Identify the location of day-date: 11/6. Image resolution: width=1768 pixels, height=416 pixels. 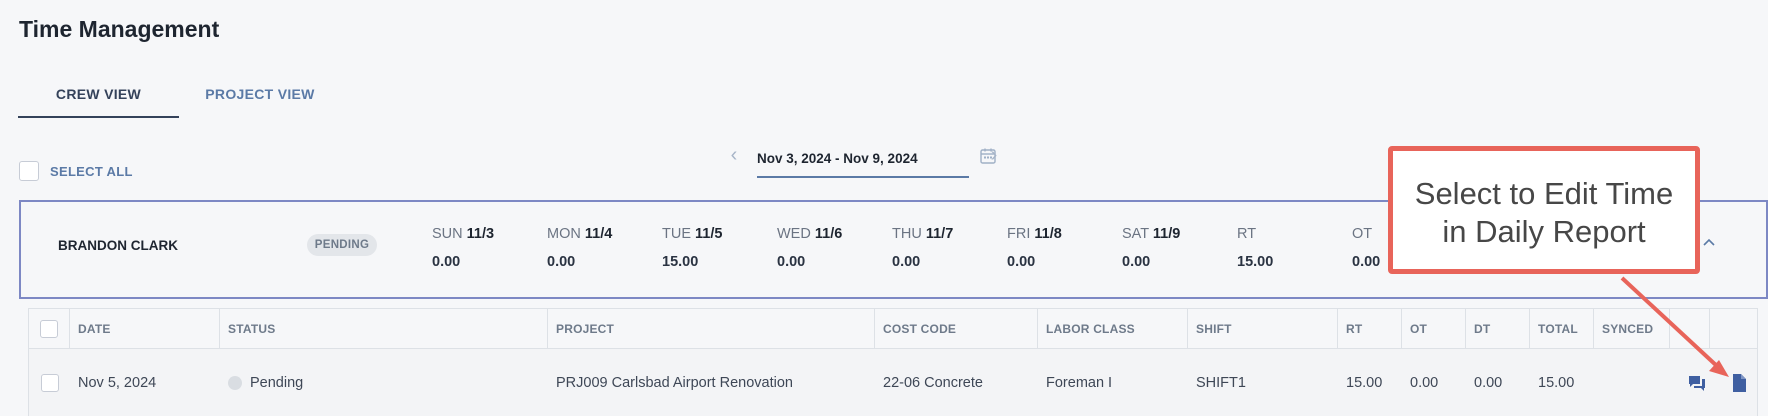
(828, 234).